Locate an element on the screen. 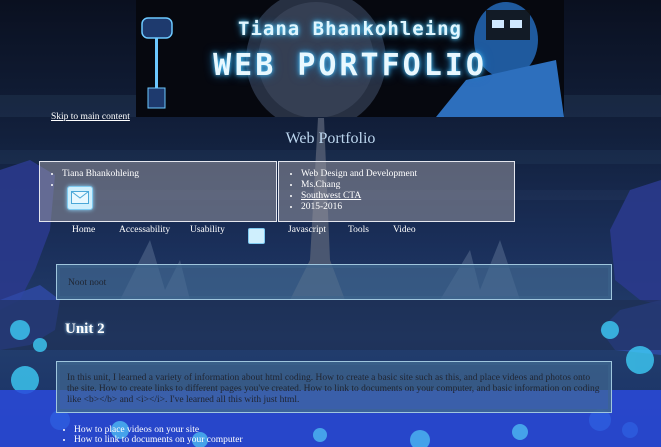  skip-to-main-link: Skip to main content is located at coordinates (90, 117).